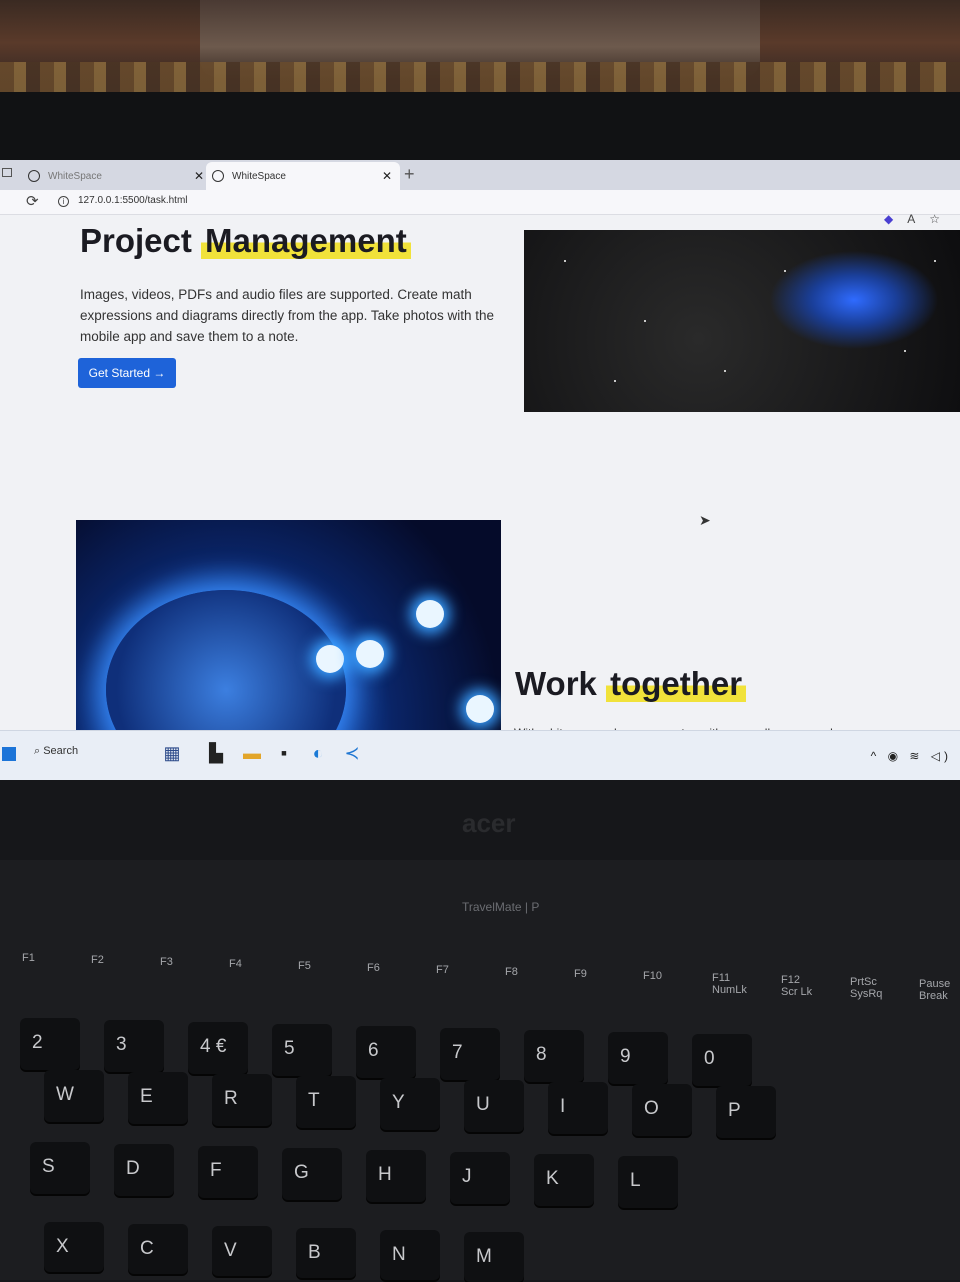 This screenshot has width=960, height=1282. What do you see at coordinates (722, 1060) in the screenshot?
I see `keyboard-key: 0` at bounding box center [722, 1060].